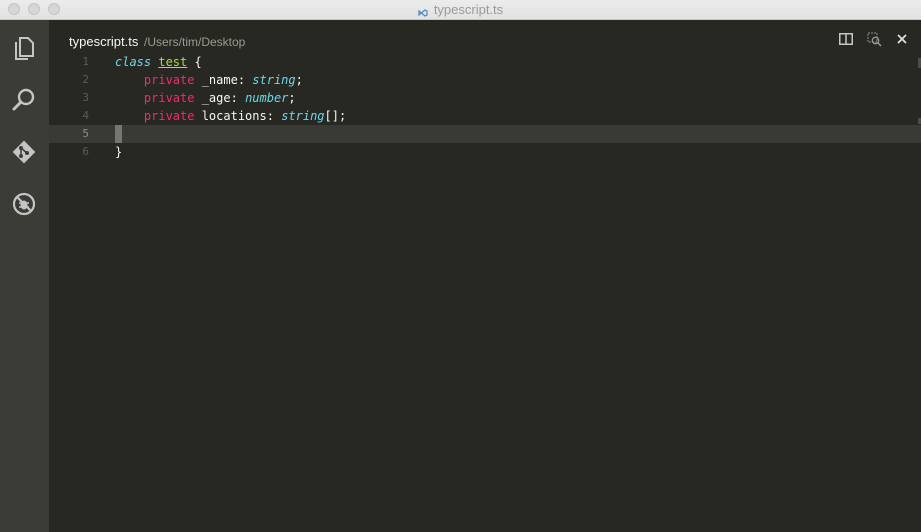  I want to click on line-number: 3, so click(85, 97).